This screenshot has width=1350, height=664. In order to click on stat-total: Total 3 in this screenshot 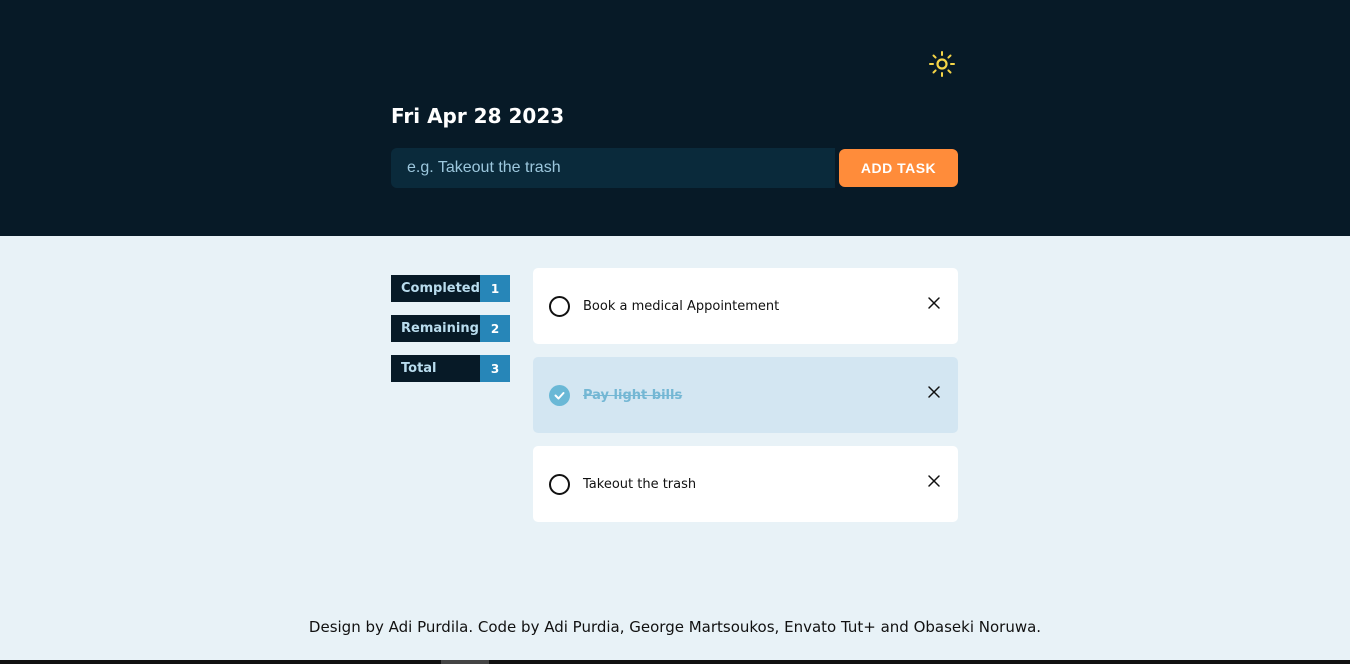, I will do `click(450, 368)`.